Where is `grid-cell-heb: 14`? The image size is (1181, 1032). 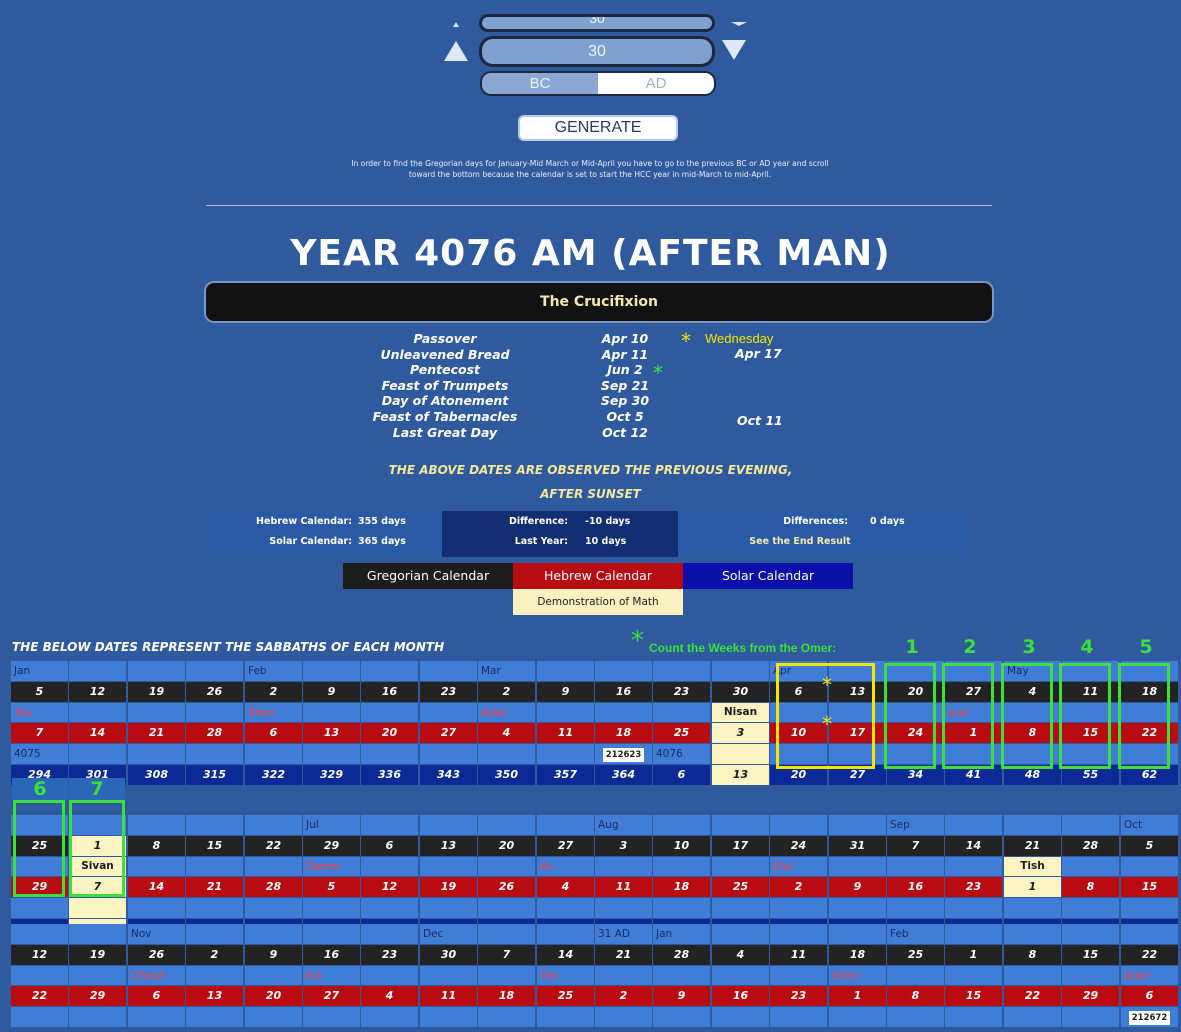 grid-cell-heb: 14 is located at coordinates (97, 733).